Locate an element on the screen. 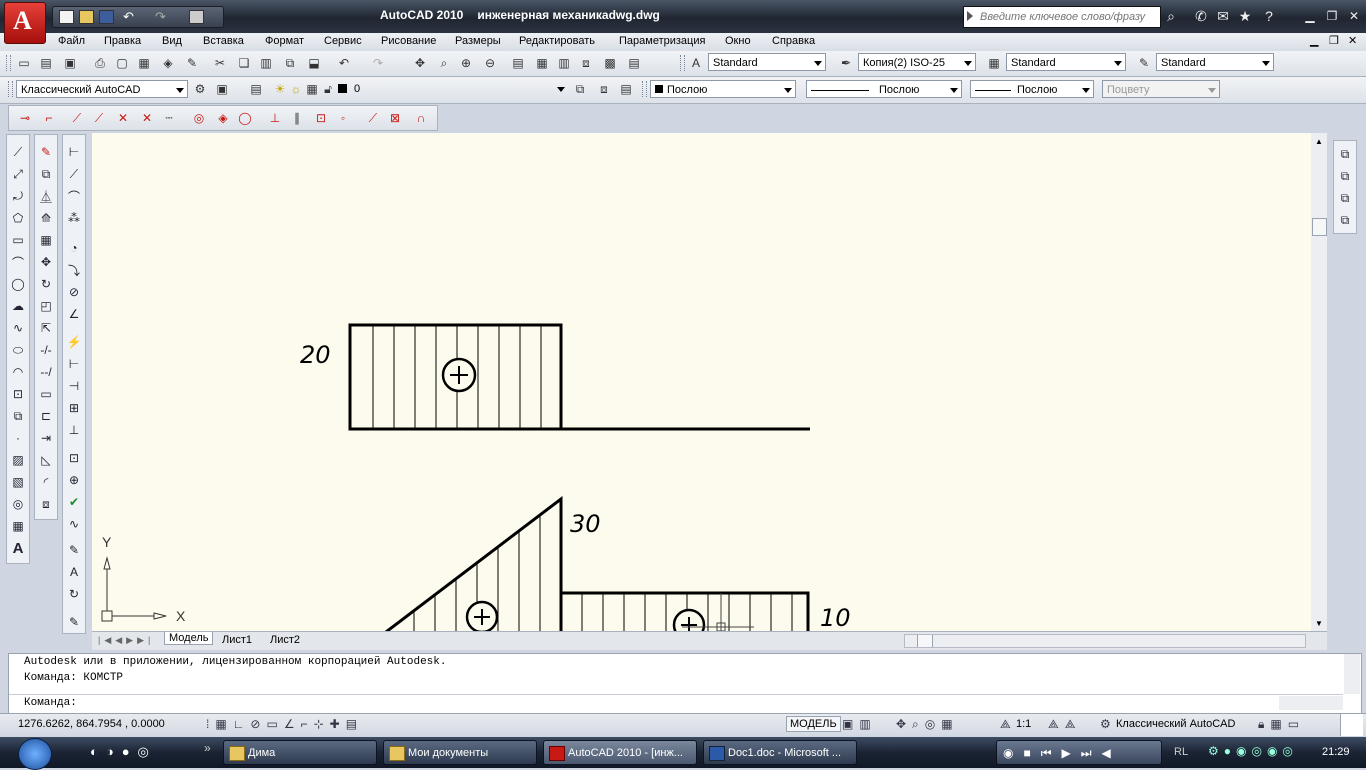  snap-quadrant-icon: ◈ is located at coordinates (223, 118).